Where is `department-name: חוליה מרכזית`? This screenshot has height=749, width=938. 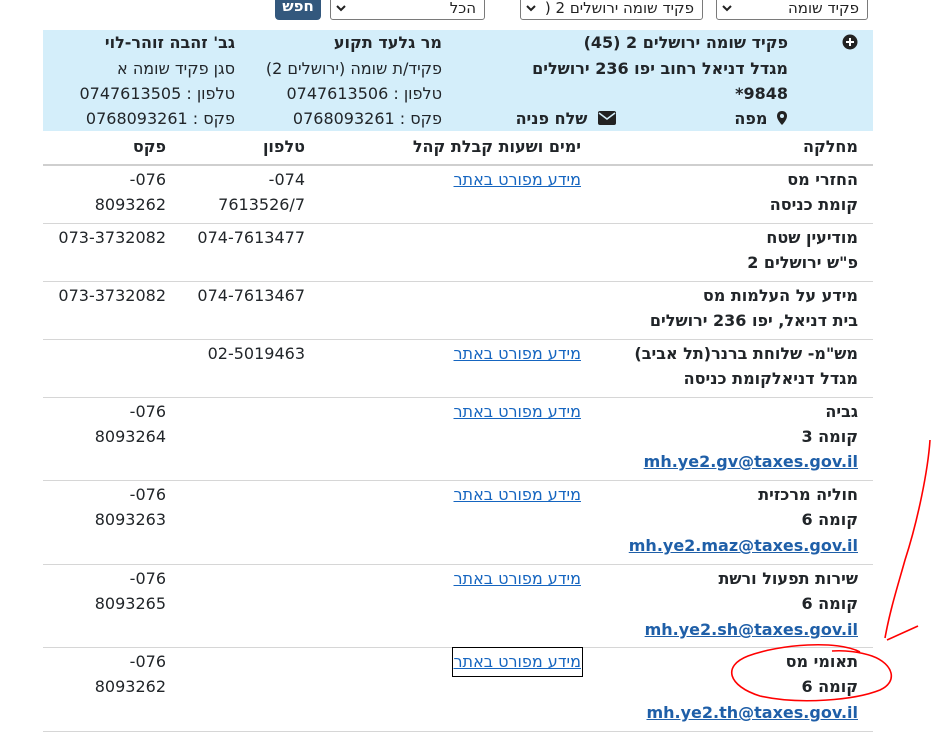 department-name: חוליה מרכזית is located at coordinates (808, 494).